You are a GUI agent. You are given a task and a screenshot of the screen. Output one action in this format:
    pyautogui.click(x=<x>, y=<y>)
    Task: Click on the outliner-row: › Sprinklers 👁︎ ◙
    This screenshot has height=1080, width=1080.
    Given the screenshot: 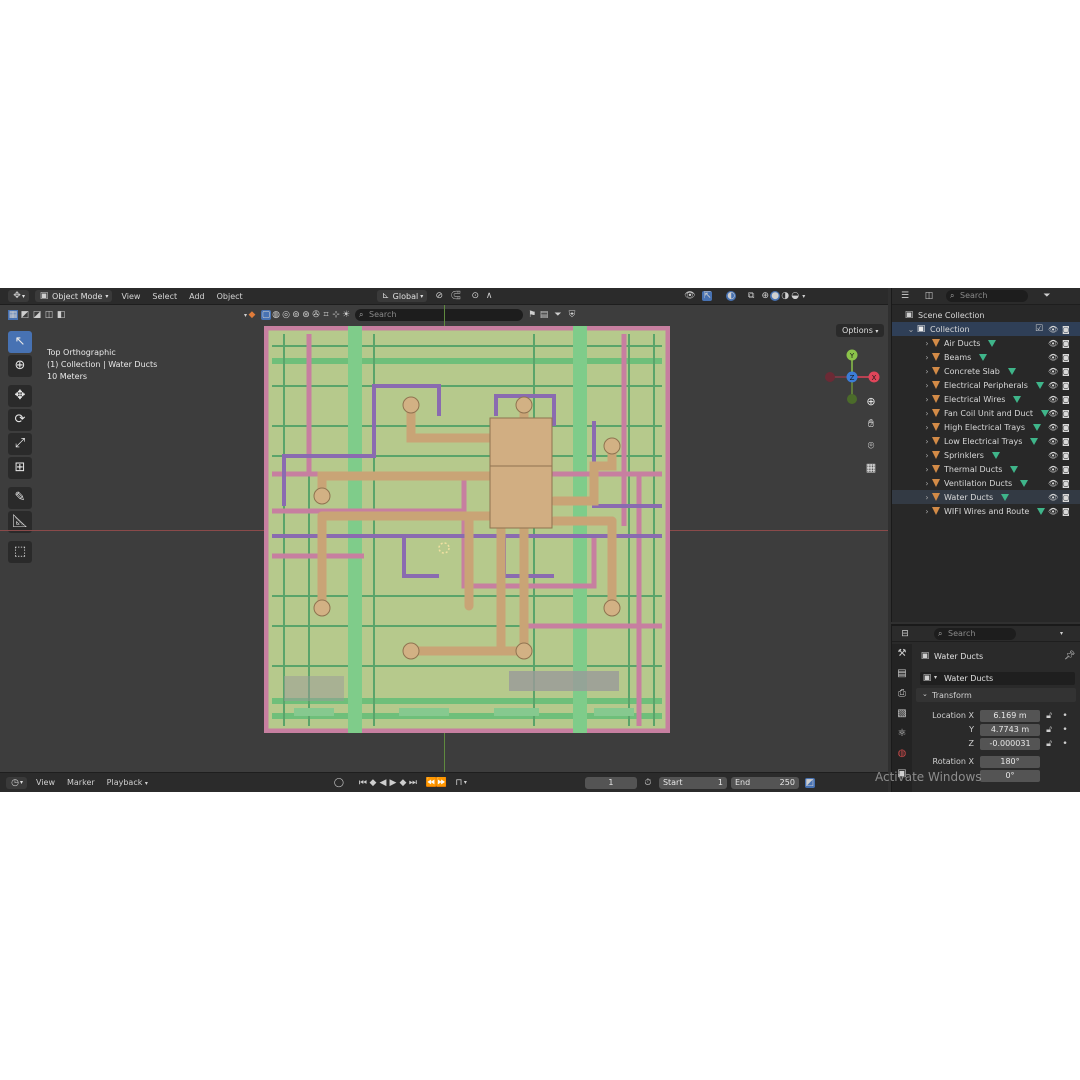 What is the action you would take?
    pyautogui.click(x=986, y=455)
    